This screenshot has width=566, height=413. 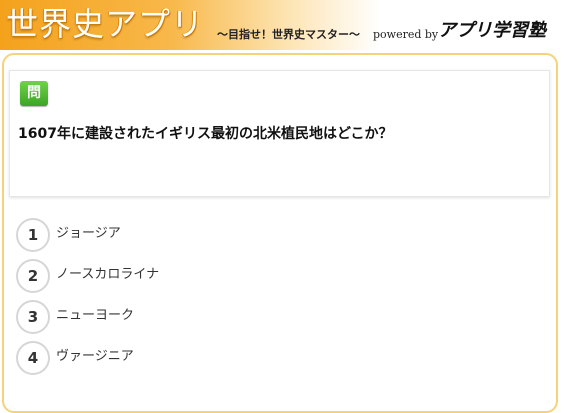 I want to click on choice-3: 3 ニューヨーク, so click(x=276, y=317).